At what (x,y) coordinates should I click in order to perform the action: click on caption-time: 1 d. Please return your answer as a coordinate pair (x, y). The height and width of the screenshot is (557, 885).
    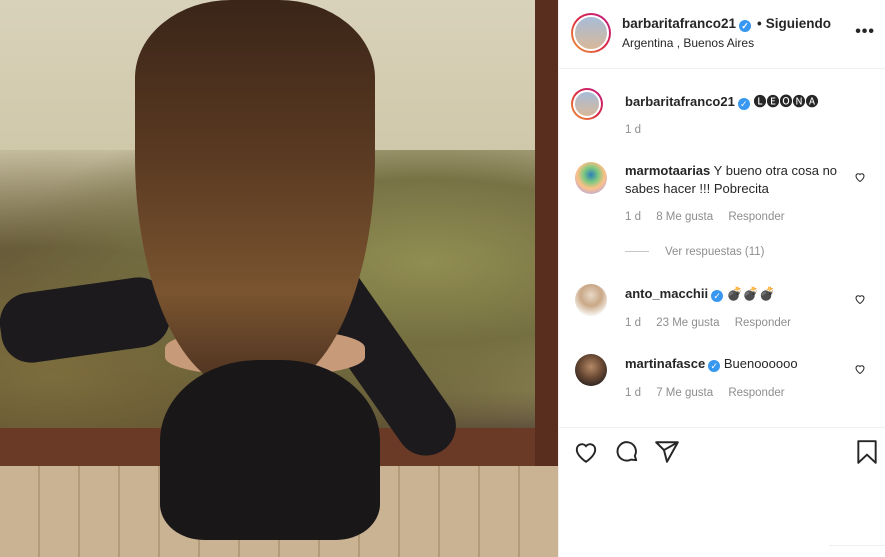
    Looking at the image, I should click on (633, 130).